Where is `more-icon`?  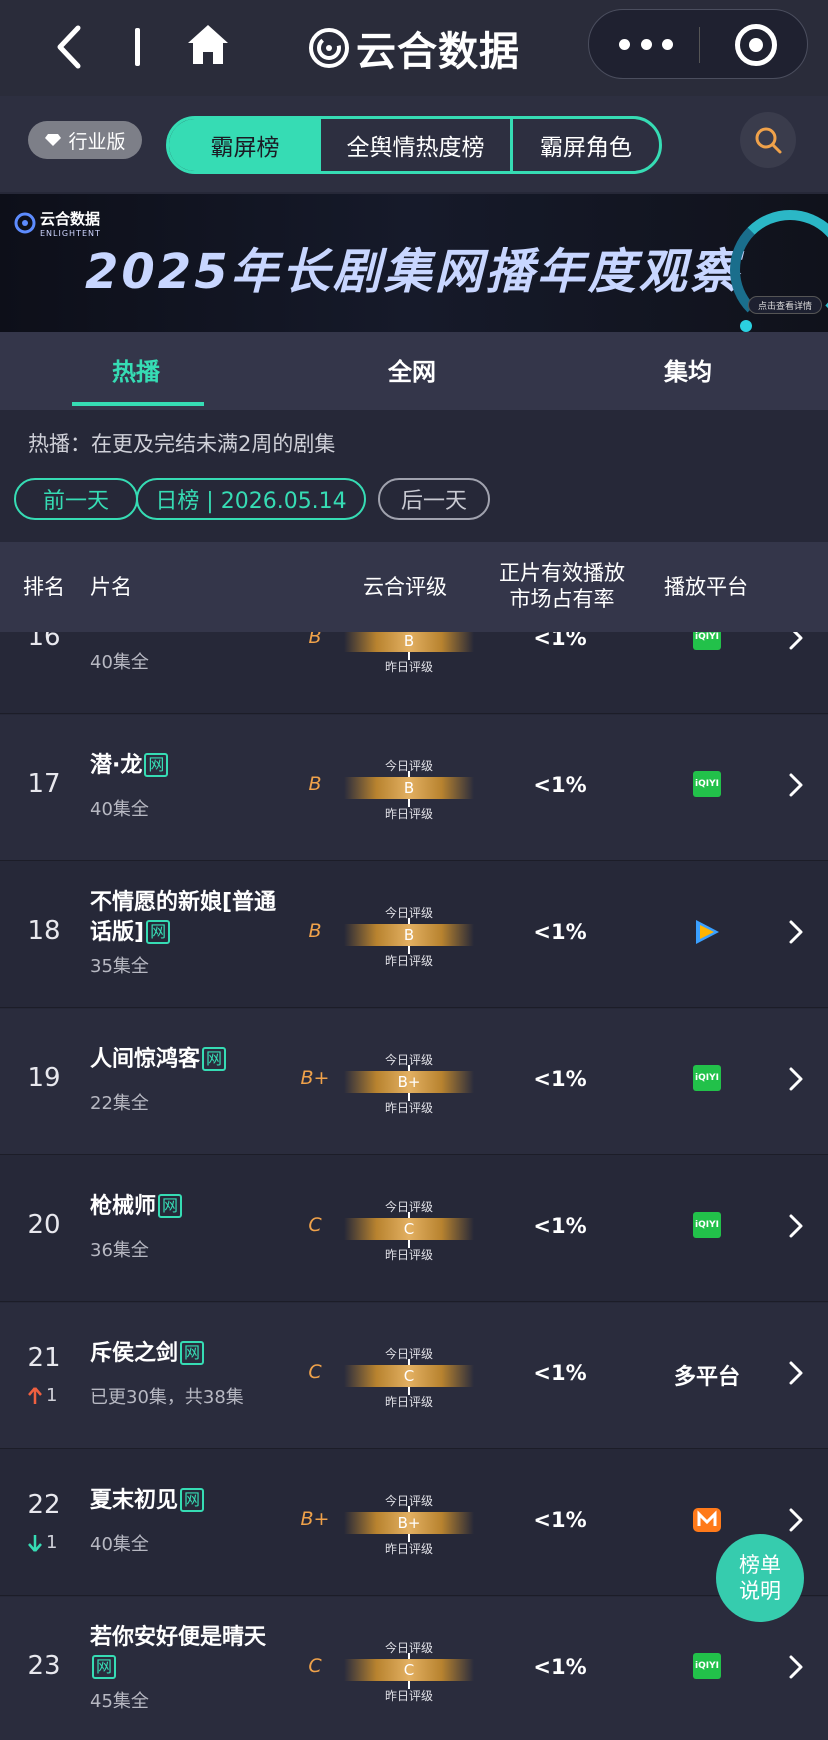
more-icon is located at coordinates (646, 44).